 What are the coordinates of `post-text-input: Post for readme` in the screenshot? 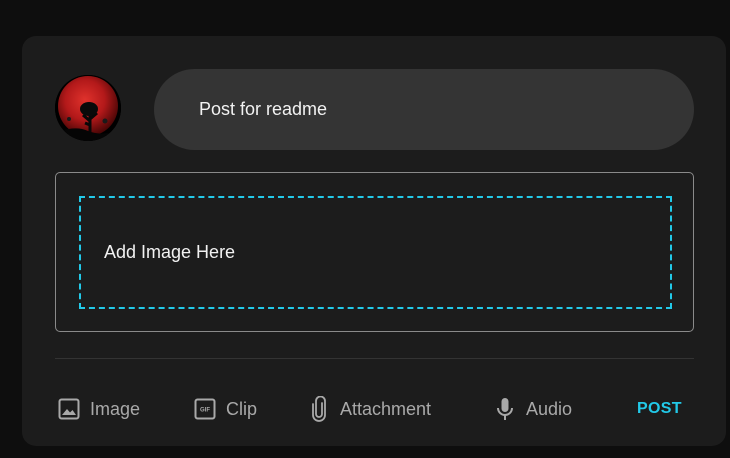 It's located at (424, 109).